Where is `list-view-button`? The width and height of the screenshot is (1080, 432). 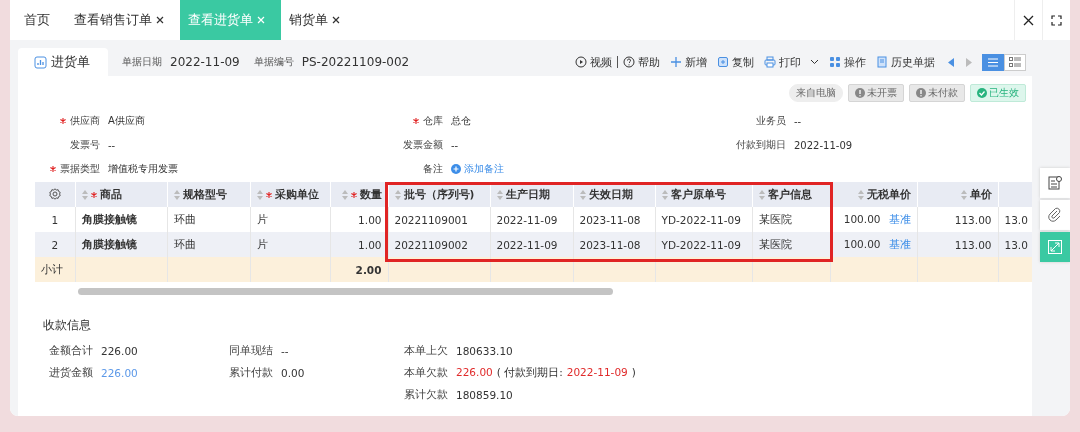 list-view-button is located at coordinates (993, 62).